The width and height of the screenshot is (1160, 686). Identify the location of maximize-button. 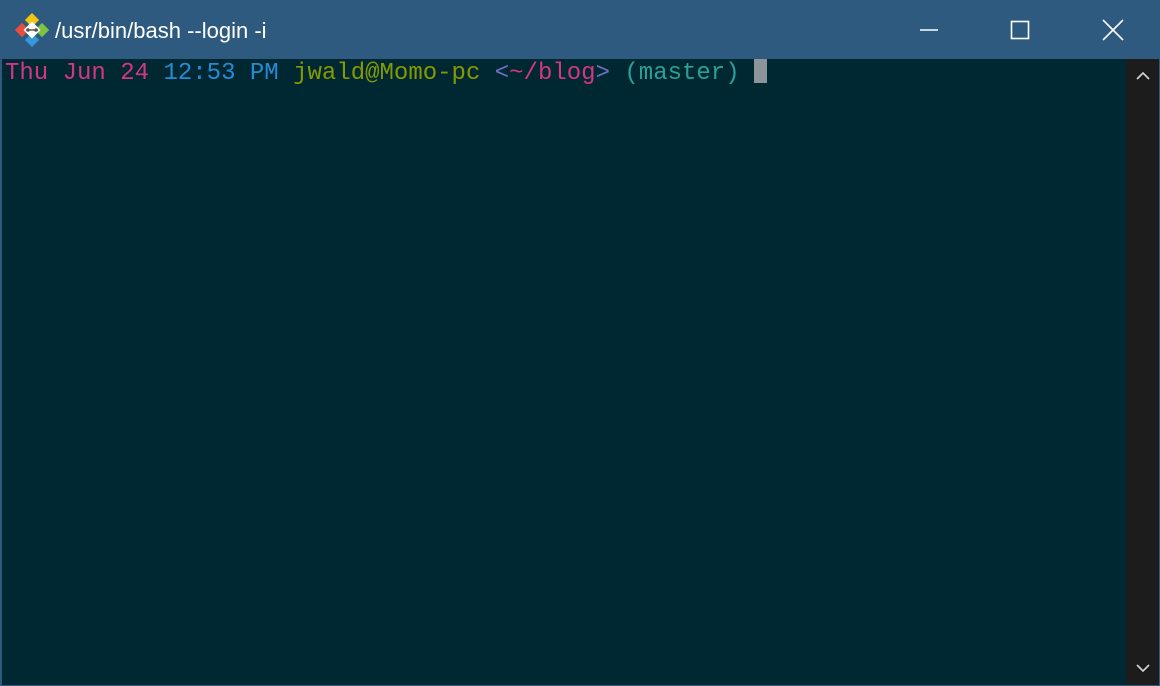
(1020, 30).